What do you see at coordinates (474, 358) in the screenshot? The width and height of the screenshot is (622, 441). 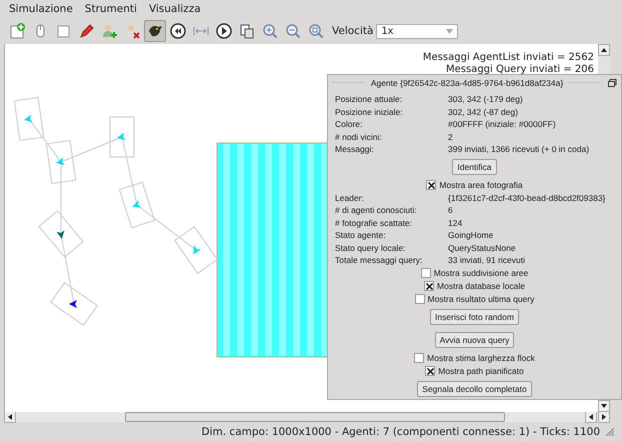 I see `option-checkbox: Mostra stima larghezza flock` at bounding box center [474, 358].